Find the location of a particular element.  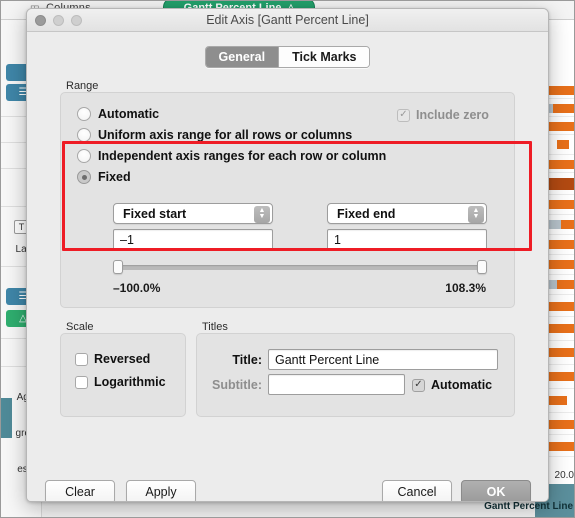

tab-bar: General Tick Marks is located at coordinates (287, 57).